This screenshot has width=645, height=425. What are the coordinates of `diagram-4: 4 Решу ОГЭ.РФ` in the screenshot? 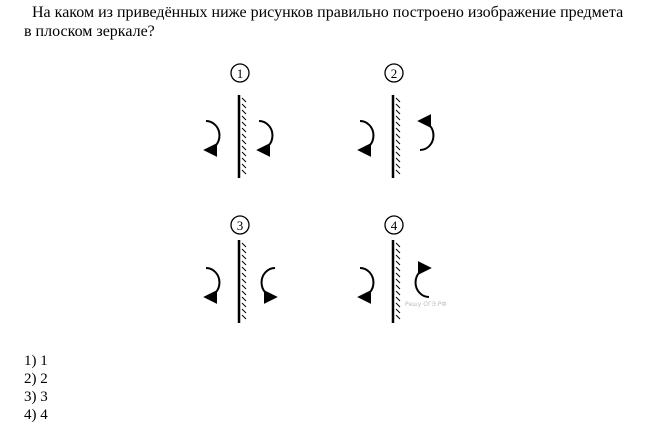 It's located at (402, 269).